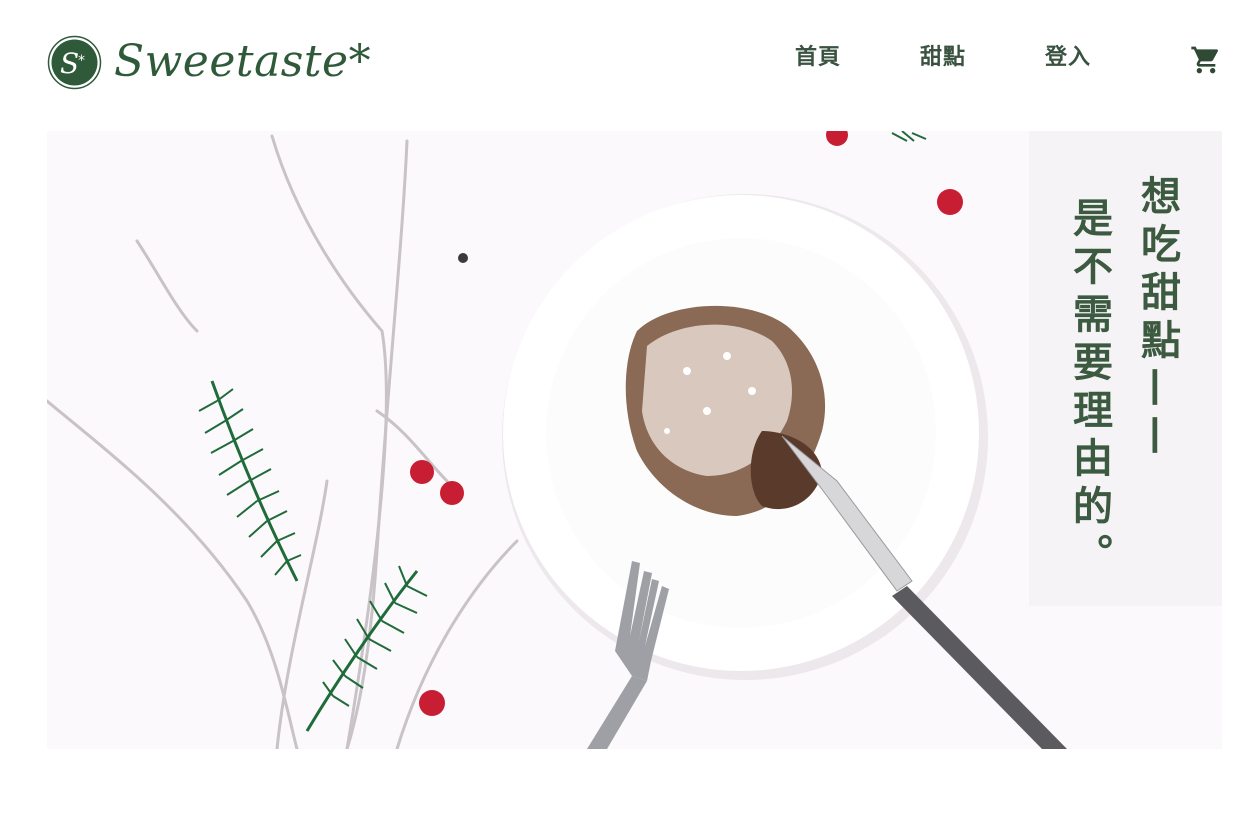  I want to click on nav-item-home: 首頁, so click(818, 58).